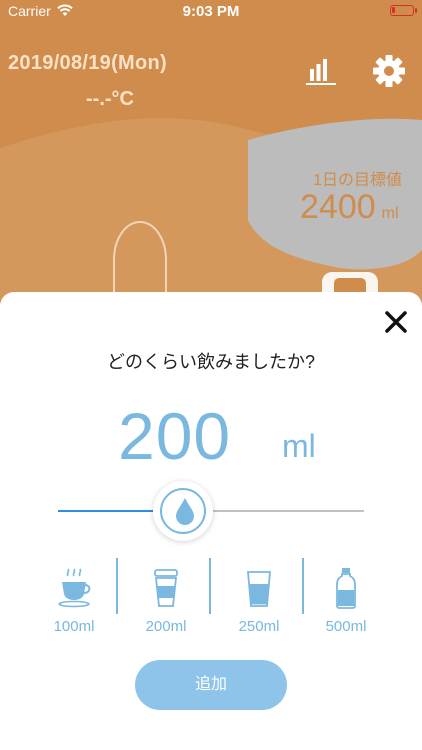 This screenshot has width=422, height=750. Describe the element at coordinates (346, 626) in the screenshot. I see `preset-label: 500ml` at that location.